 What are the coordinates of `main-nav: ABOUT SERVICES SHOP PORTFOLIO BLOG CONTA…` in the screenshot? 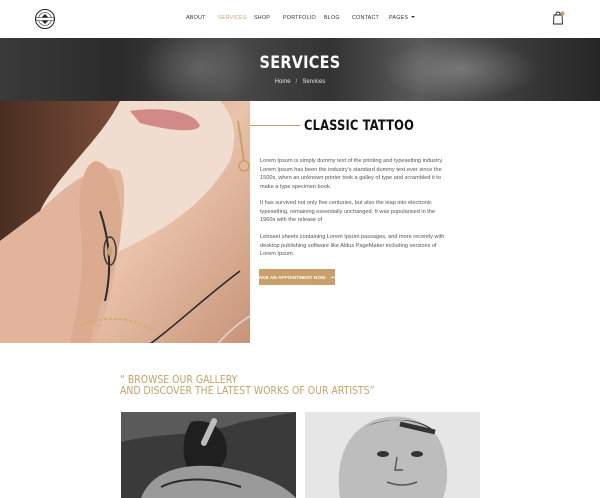 It's located at (300, 19).